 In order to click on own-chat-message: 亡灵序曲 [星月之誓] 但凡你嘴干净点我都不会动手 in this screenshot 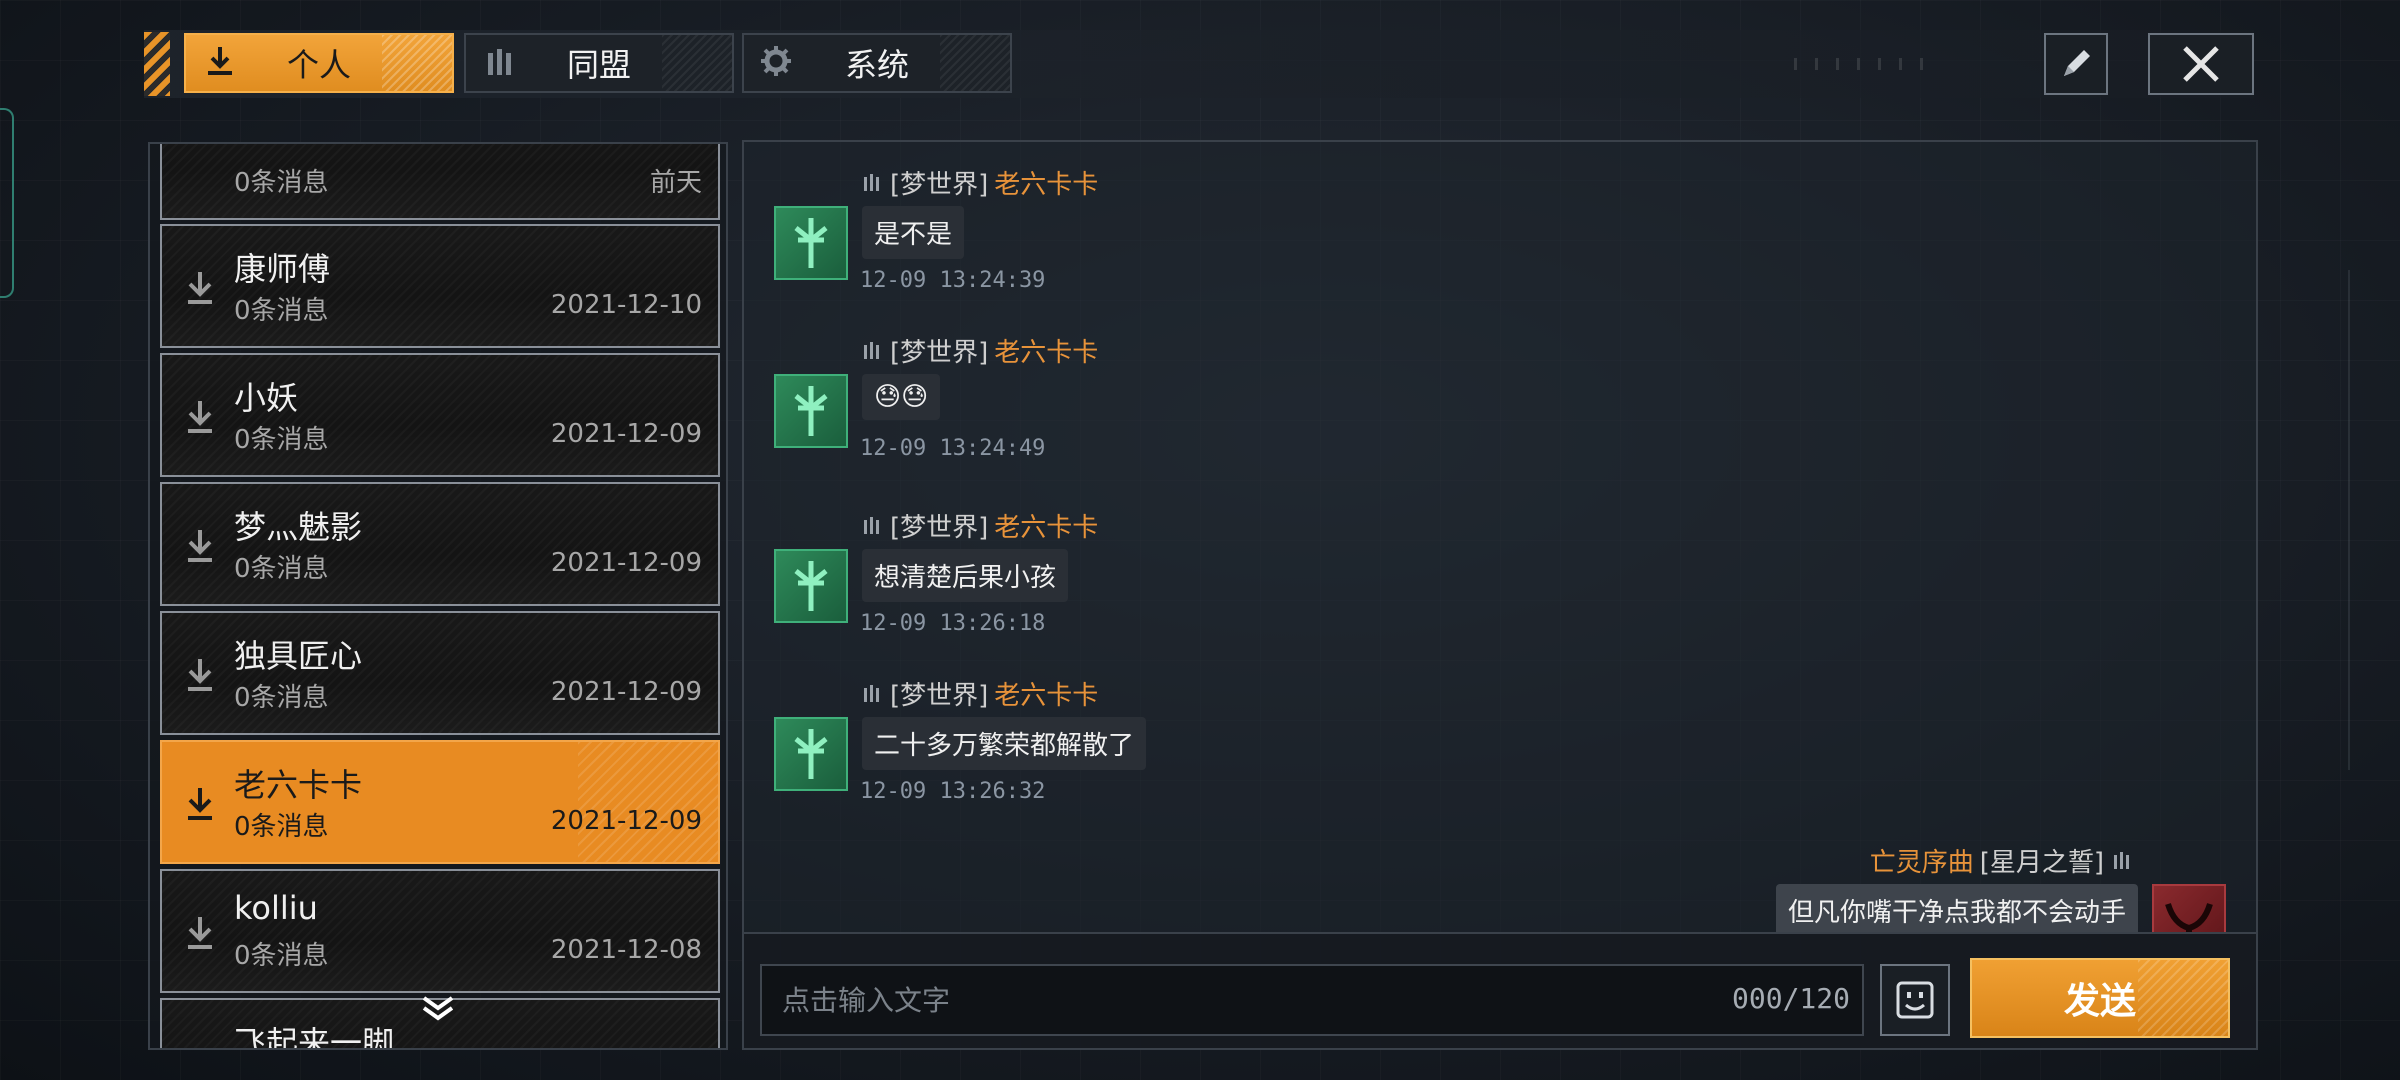, I will do `click(1876, 887)`.